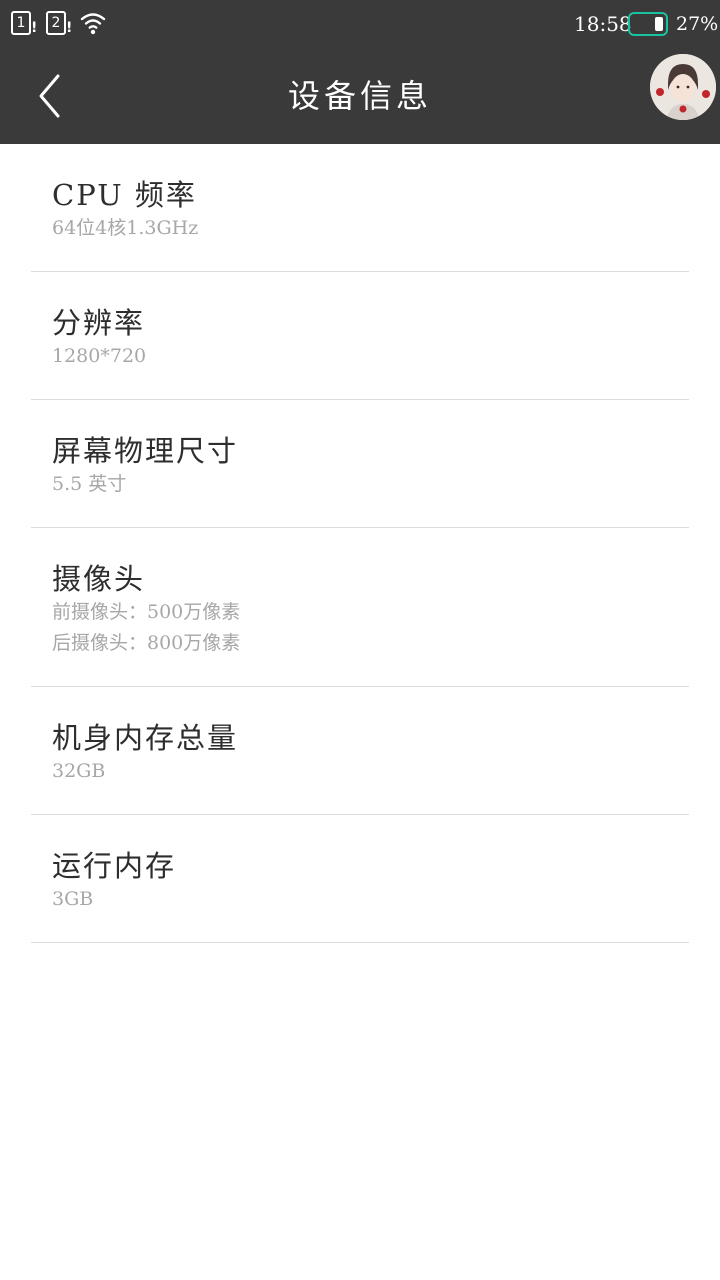 This screenshot has height=1280, width=720. I want to click on item-title: CPU 频率, so click(124, 195).